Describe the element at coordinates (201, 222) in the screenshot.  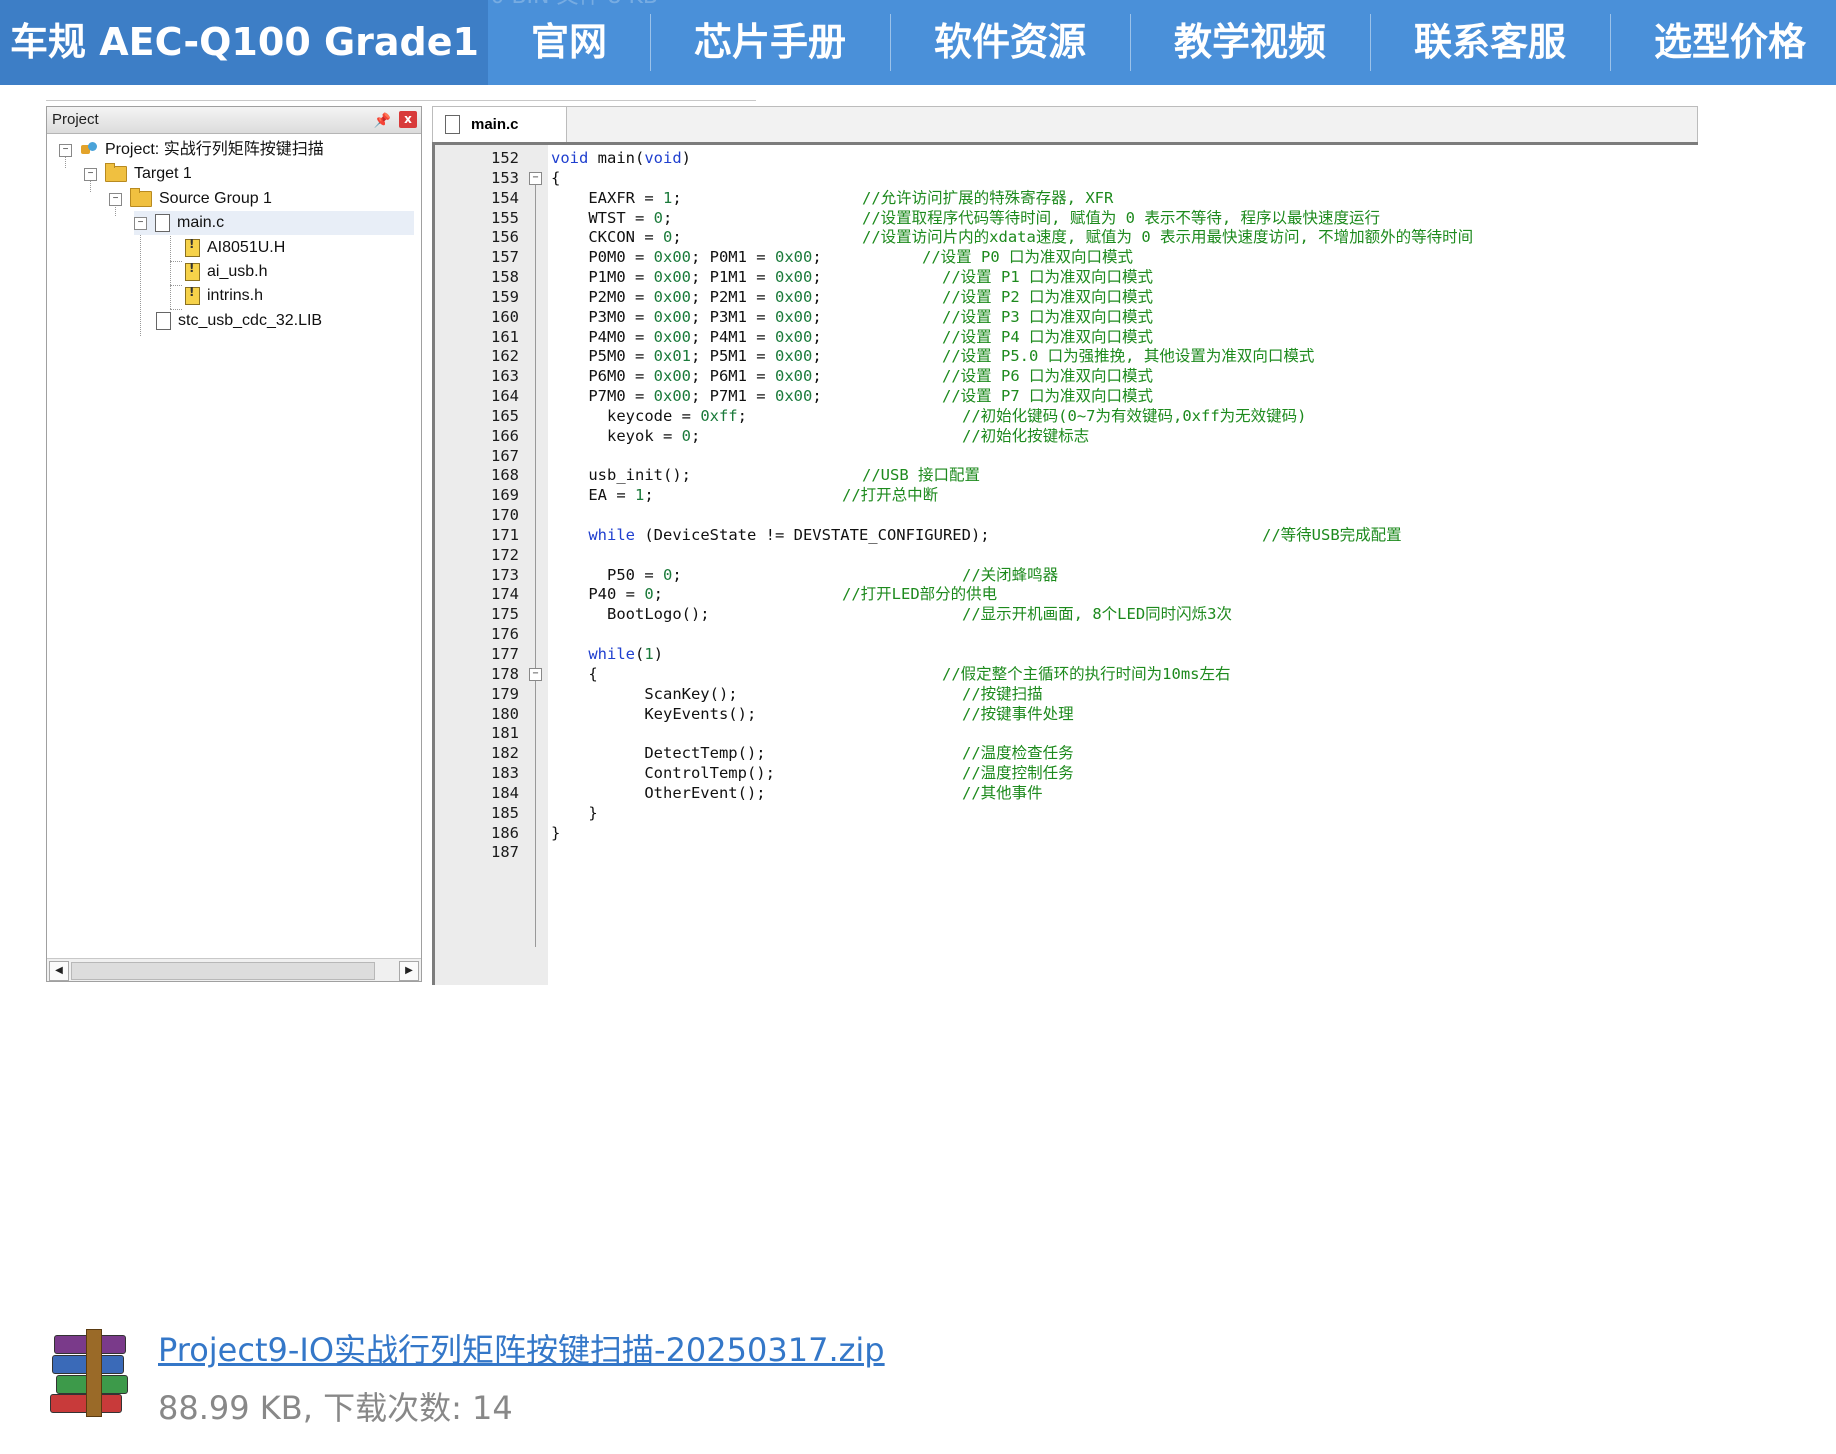
I see `tree-item-label: main.c` at that location.